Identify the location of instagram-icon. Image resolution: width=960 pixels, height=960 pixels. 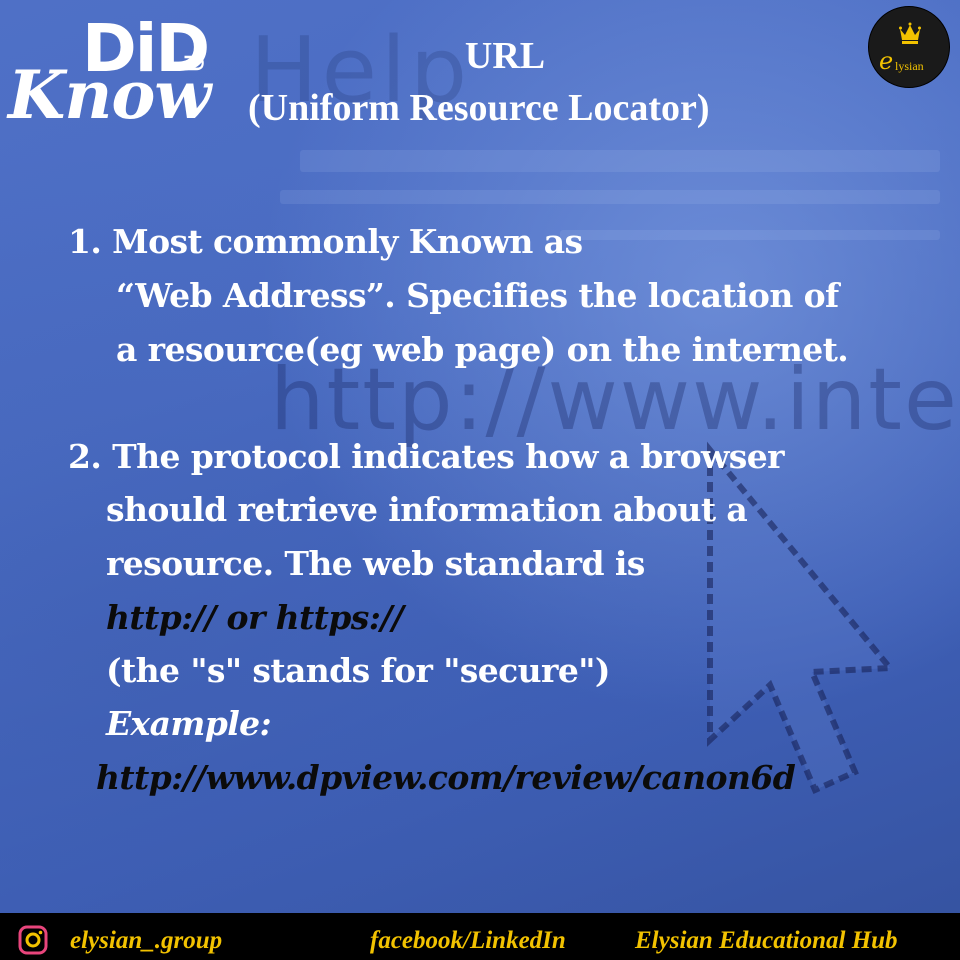
(33, 940).